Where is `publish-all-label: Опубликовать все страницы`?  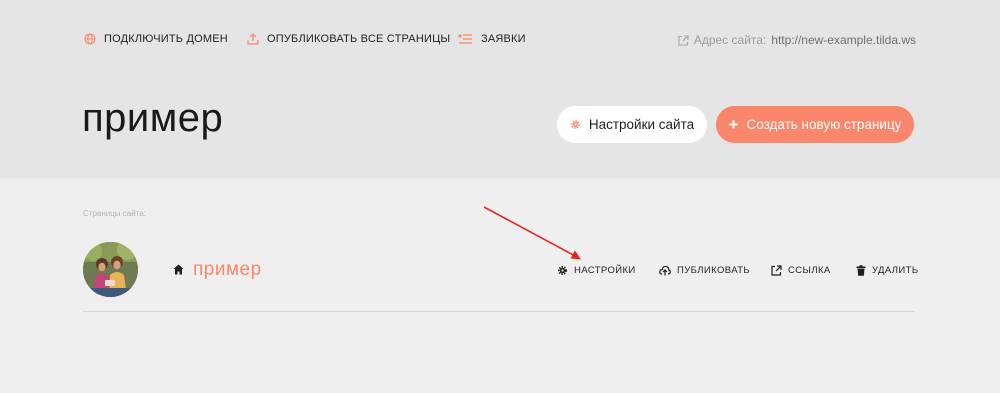
publish-all-label: Опубликовать все страницы is located at coordinates (359, 39).